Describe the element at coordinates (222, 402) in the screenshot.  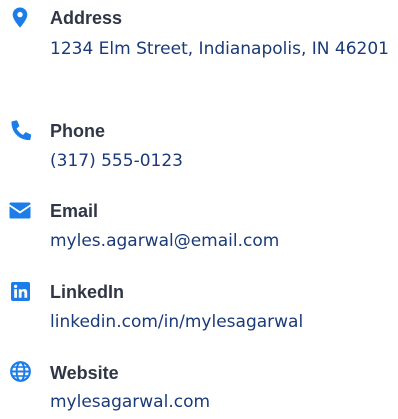
I see `website-value: mylesagarwal.com` at that location.